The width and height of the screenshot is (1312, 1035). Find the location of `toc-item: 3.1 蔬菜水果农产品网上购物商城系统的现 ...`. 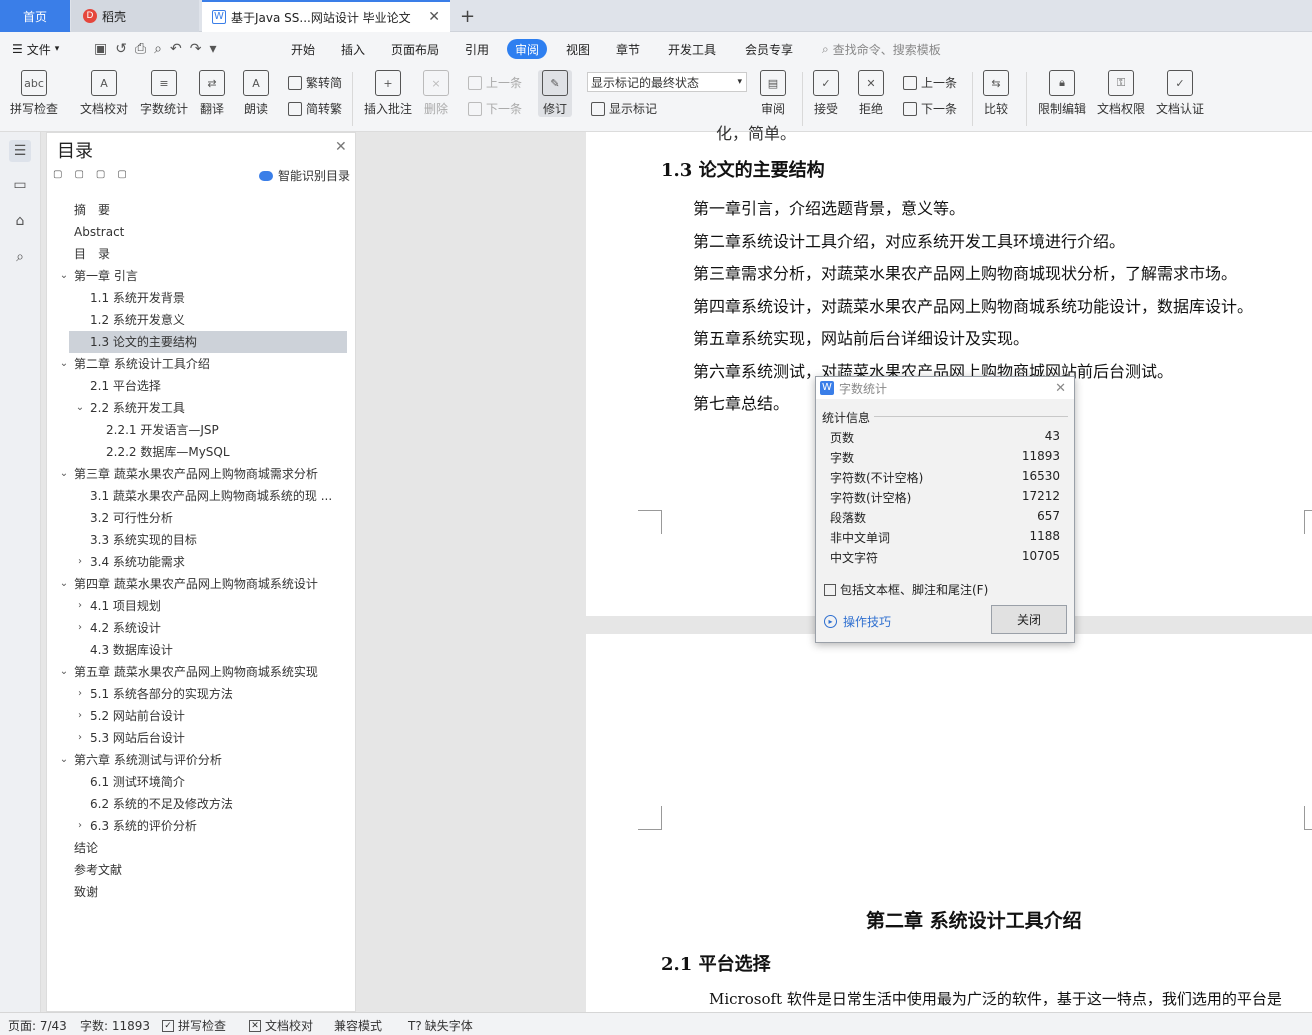

toc-item: 3.1 蔬菜水果农产品网上购物商城系统的现 ... is located at coordinates (211, 496).